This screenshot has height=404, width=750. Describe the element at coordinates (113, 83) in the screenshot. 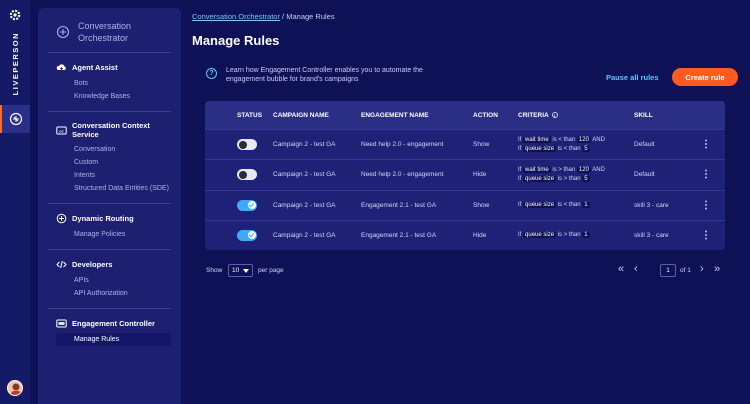

I see `sidebar-item-bots: Bots` at that location.